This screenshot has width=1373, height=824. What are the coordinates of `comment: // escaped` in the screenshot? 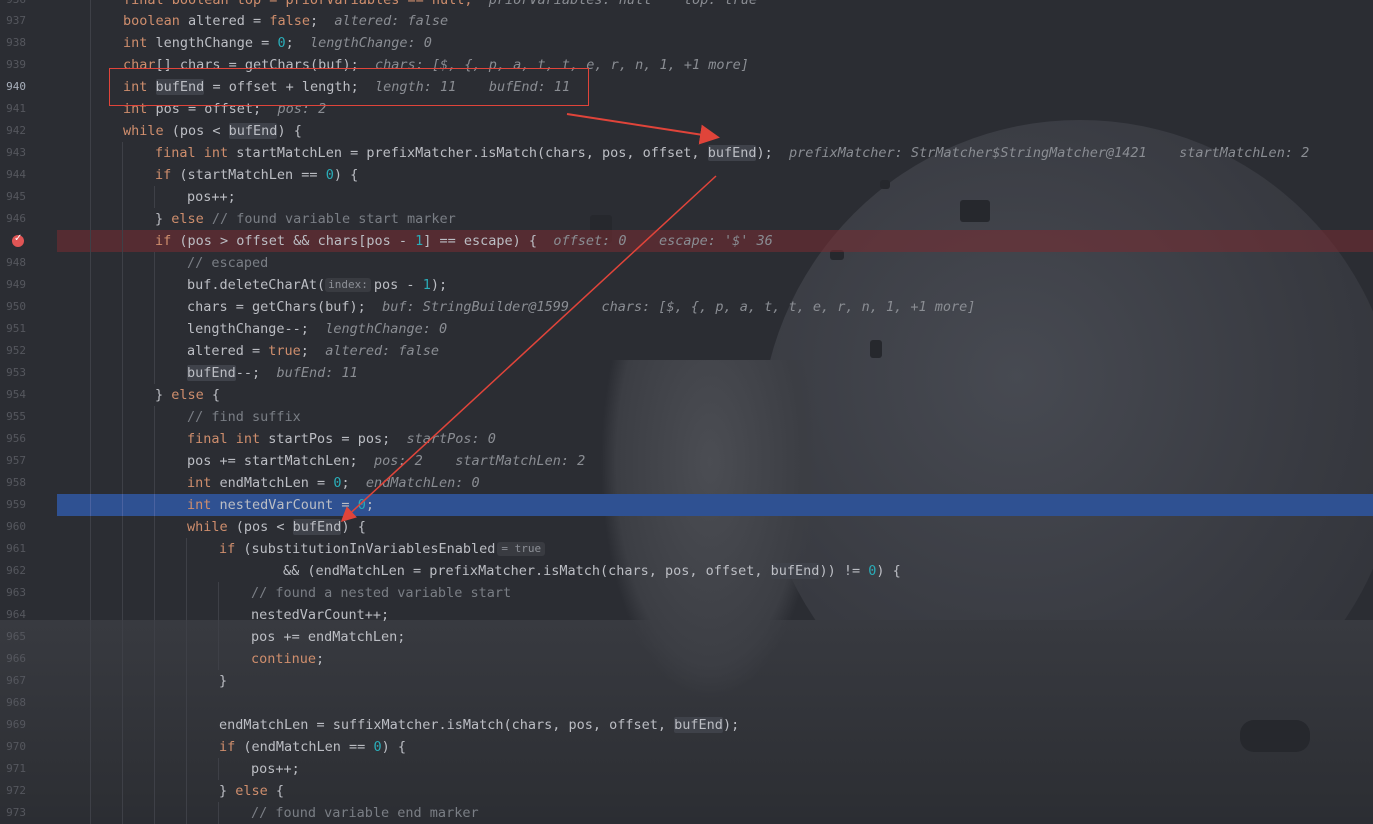 It's located at (228, 263).